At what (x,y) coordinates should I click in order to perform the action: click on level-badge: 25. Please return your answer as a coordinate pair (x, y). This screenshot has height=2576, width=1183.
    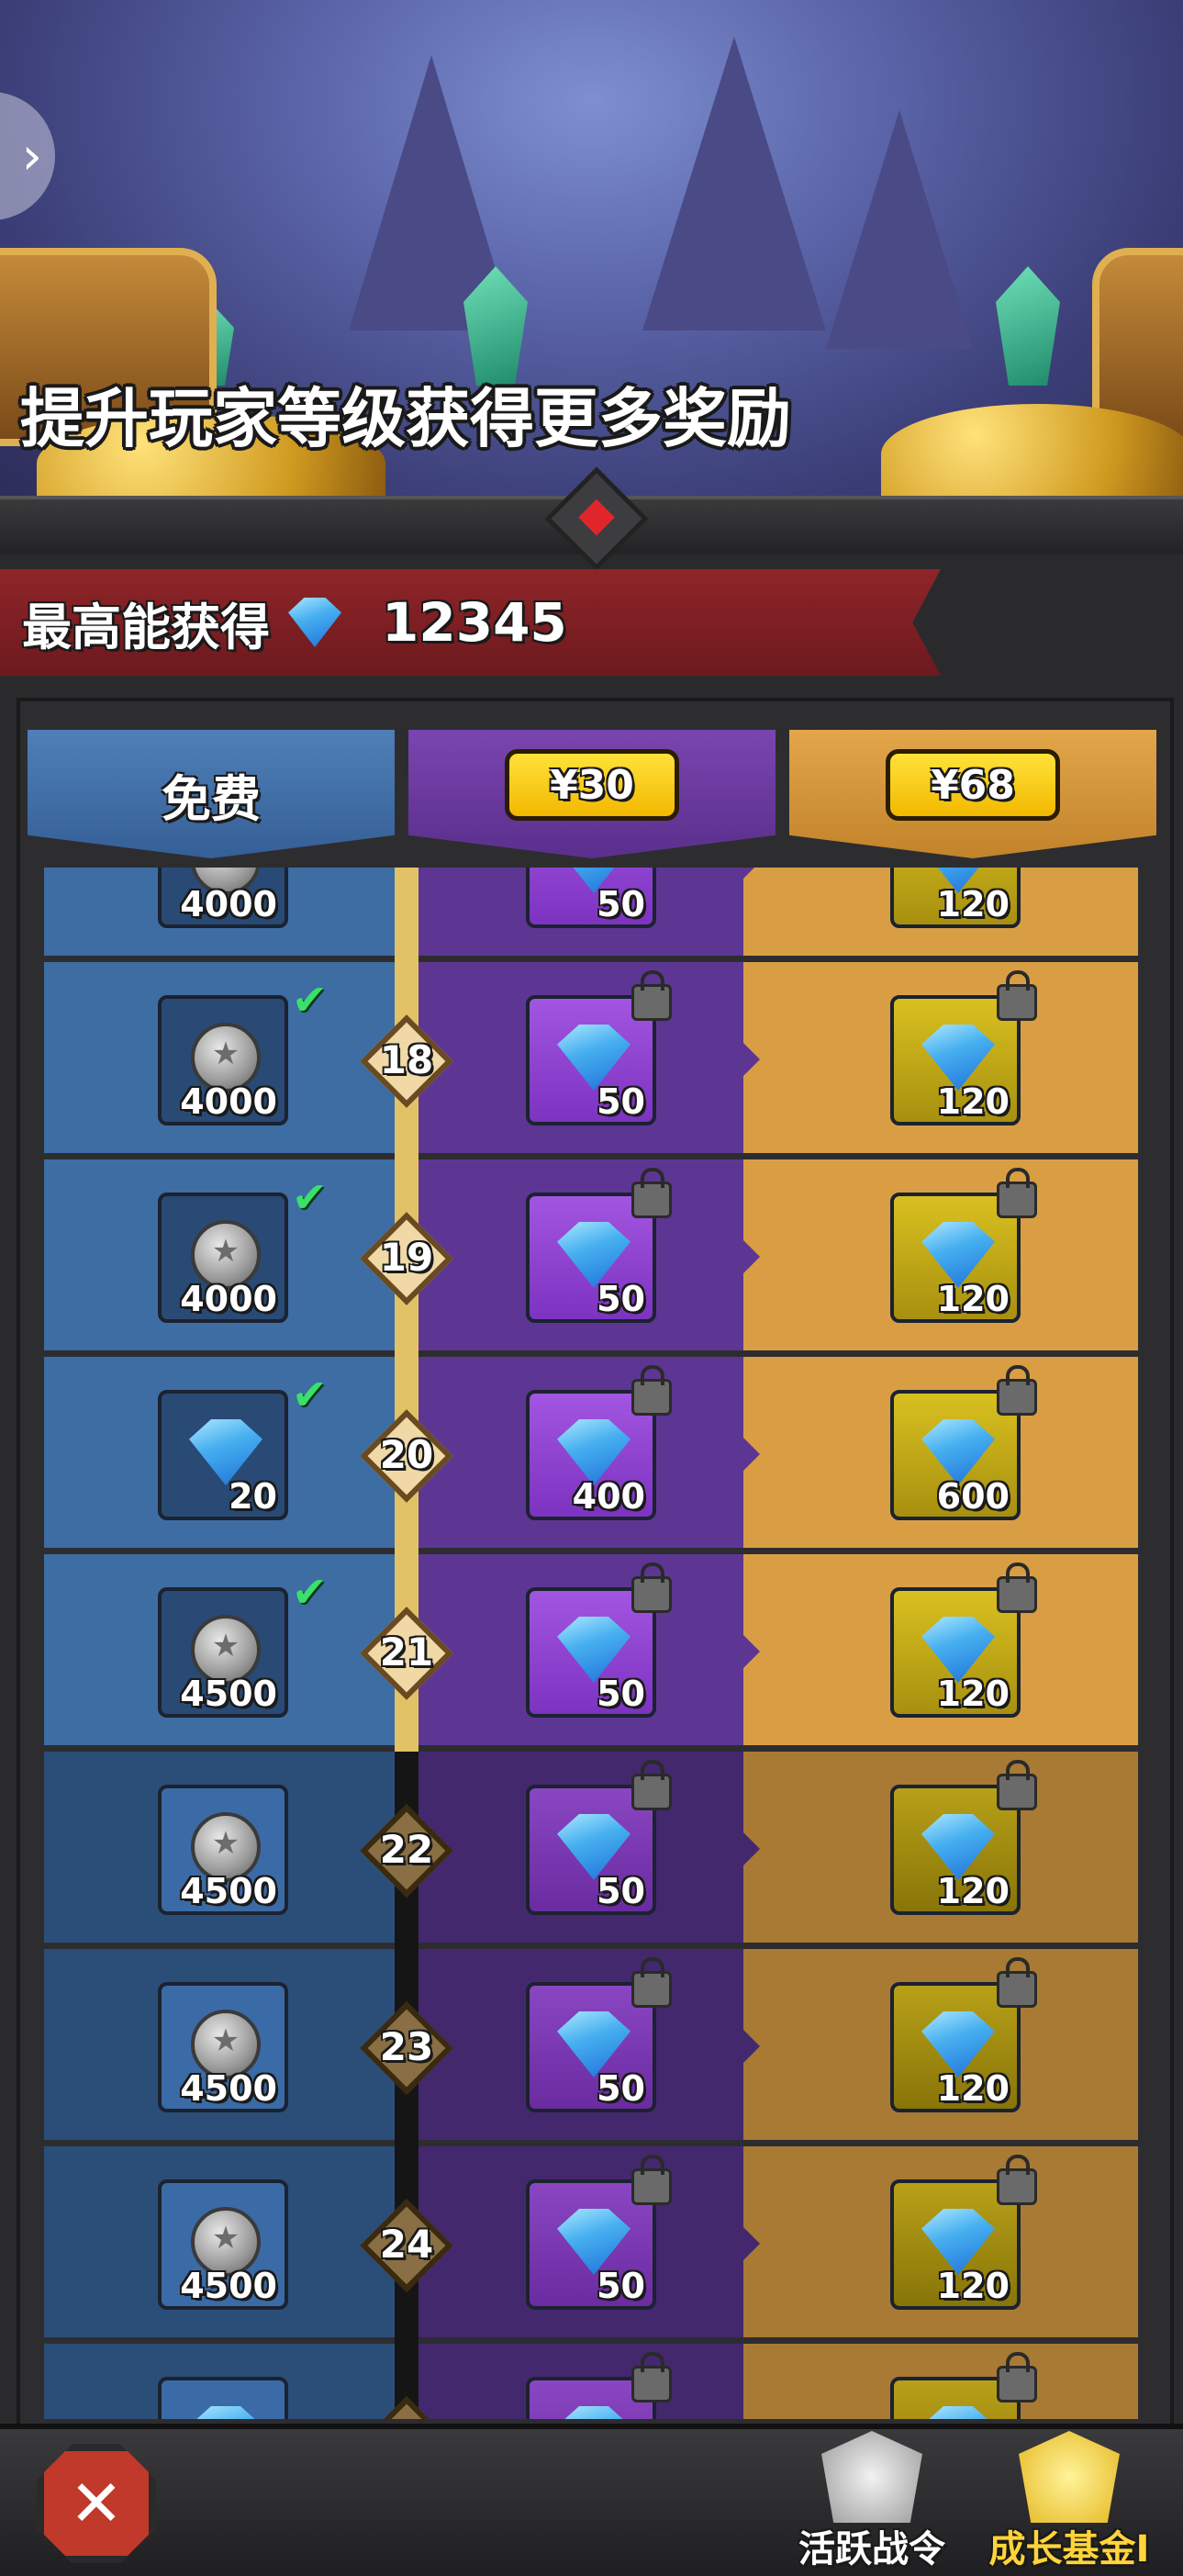
    Looking at the image, I should click on (406, 2407).